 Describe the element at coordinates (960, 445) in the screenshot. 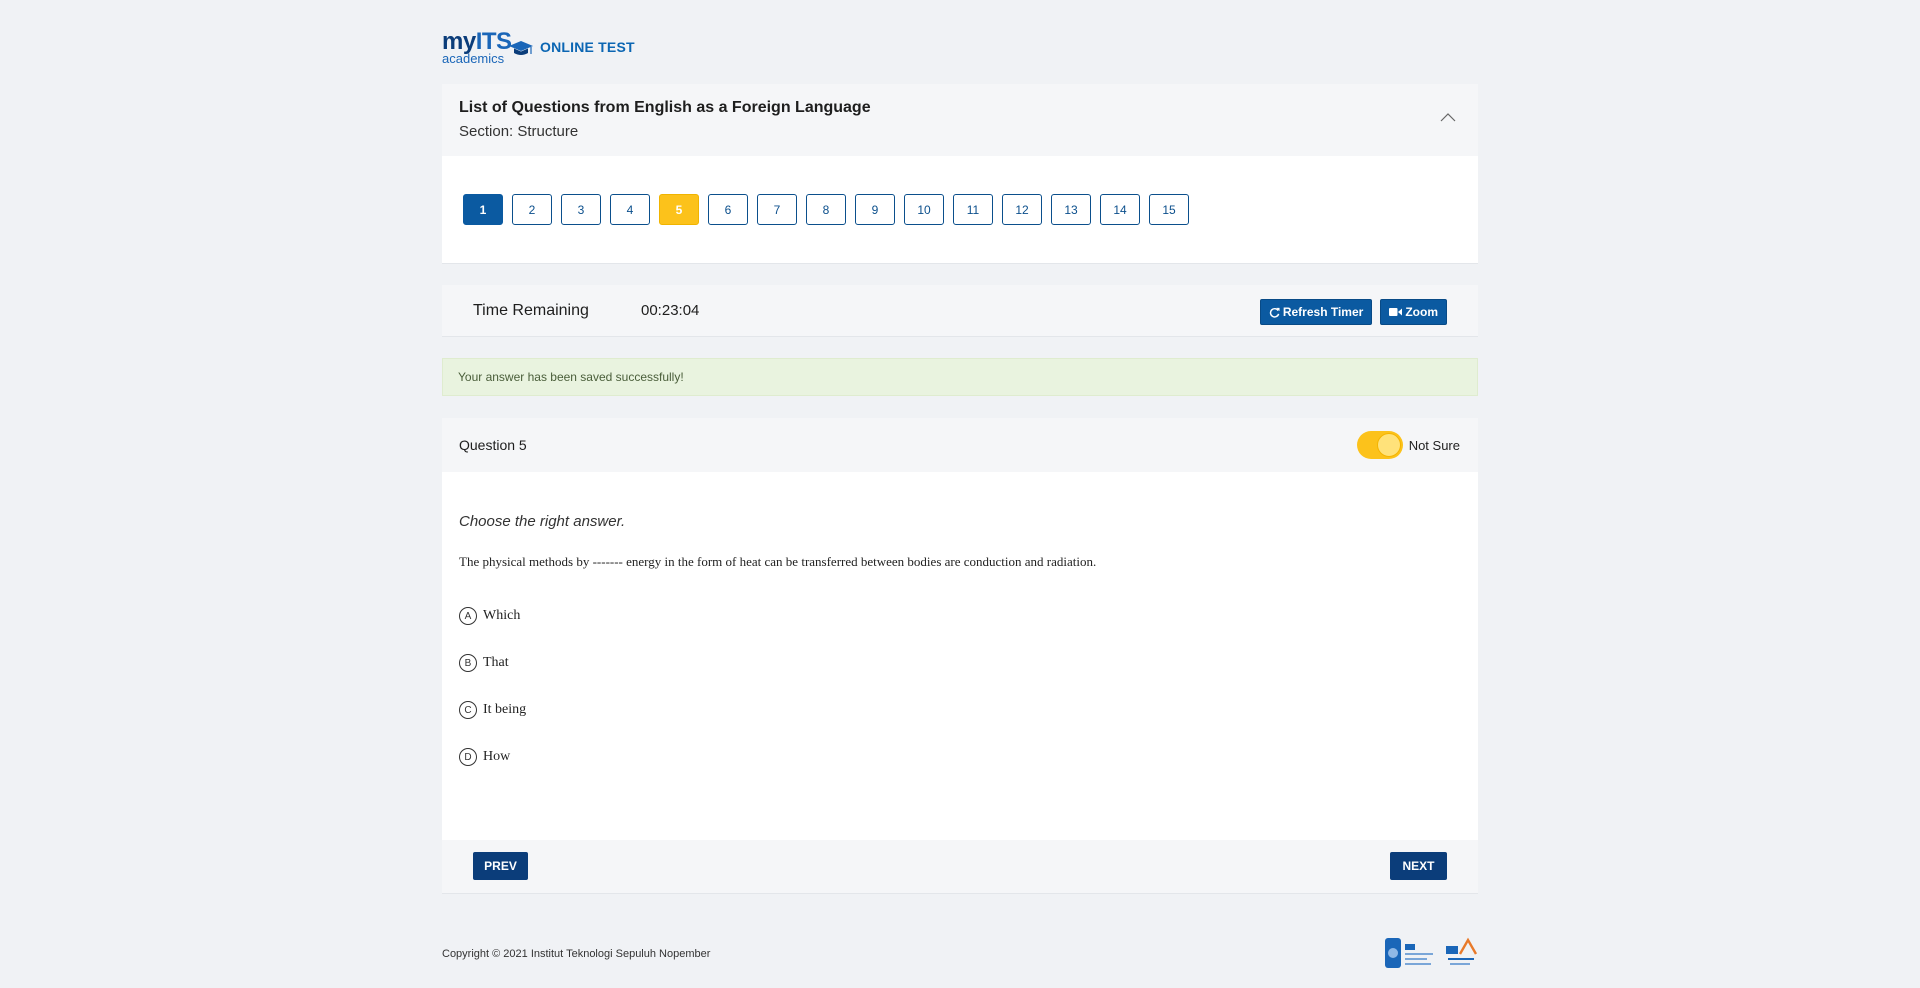

I see `question-header: Question 5 Not Sure` at that location.